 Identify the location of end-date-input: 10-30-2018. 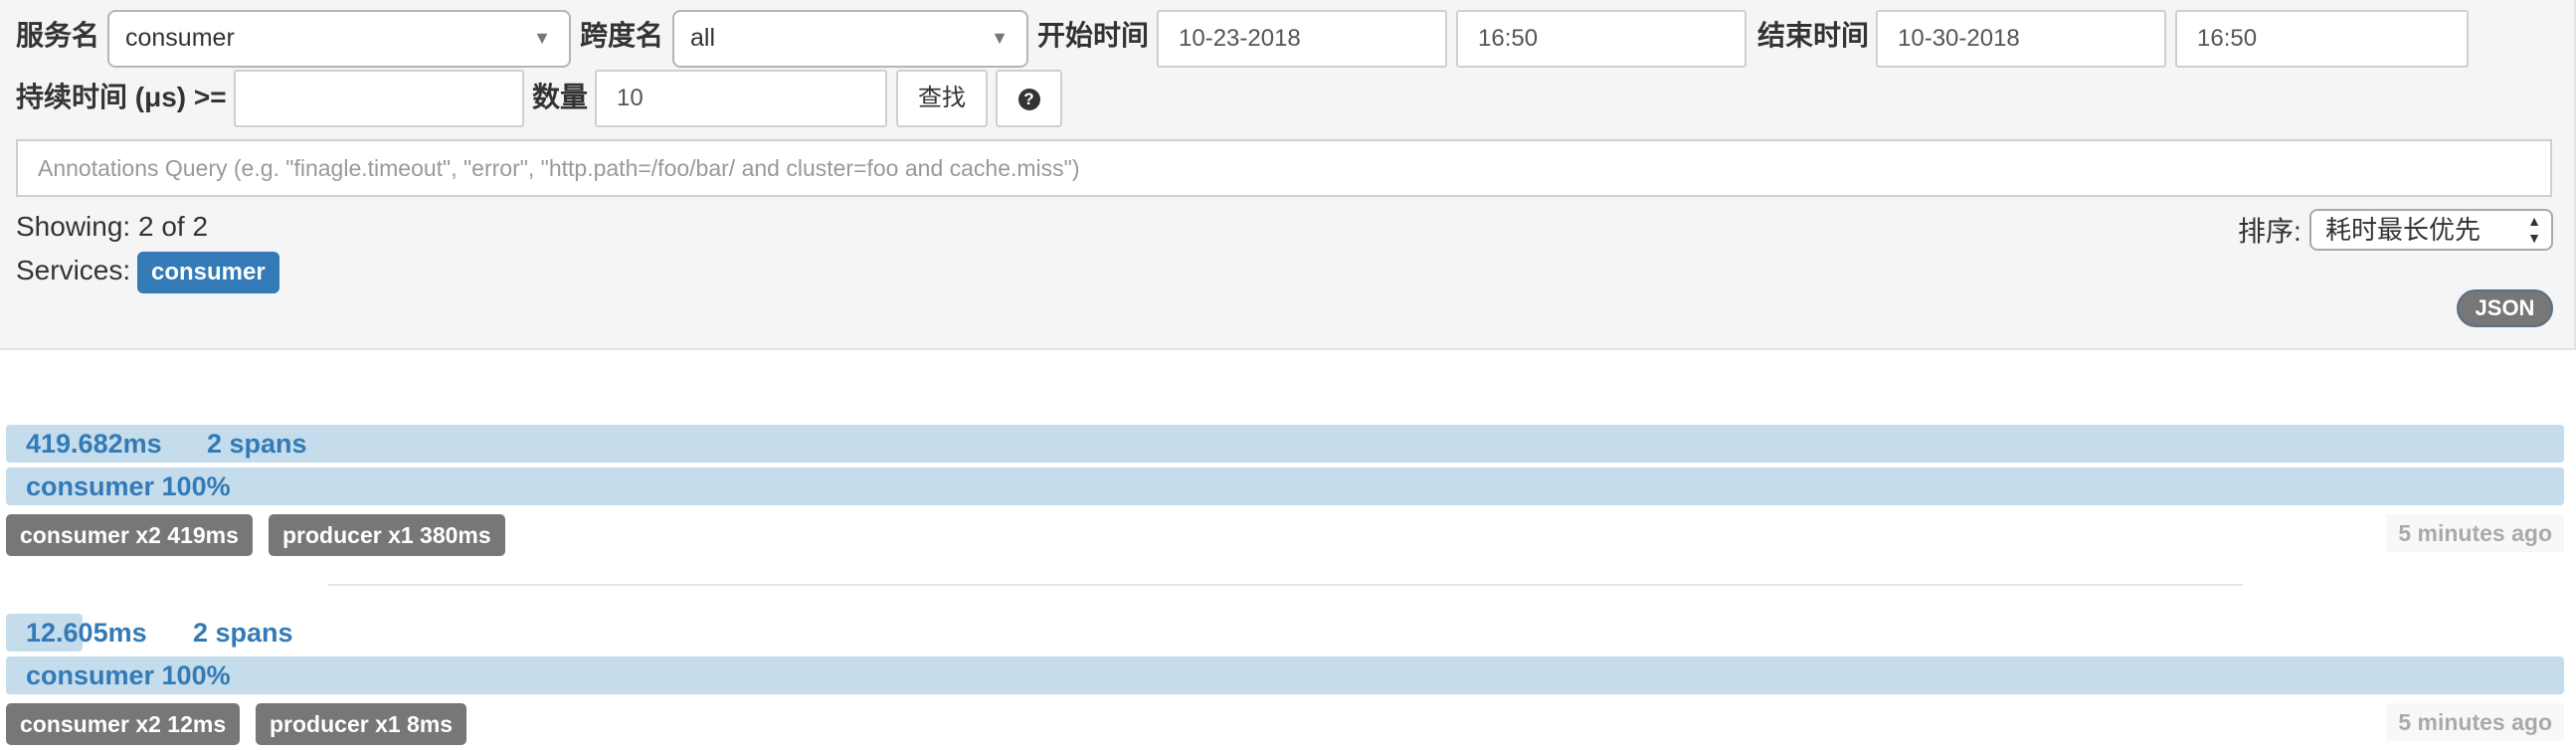
(2021, 39).